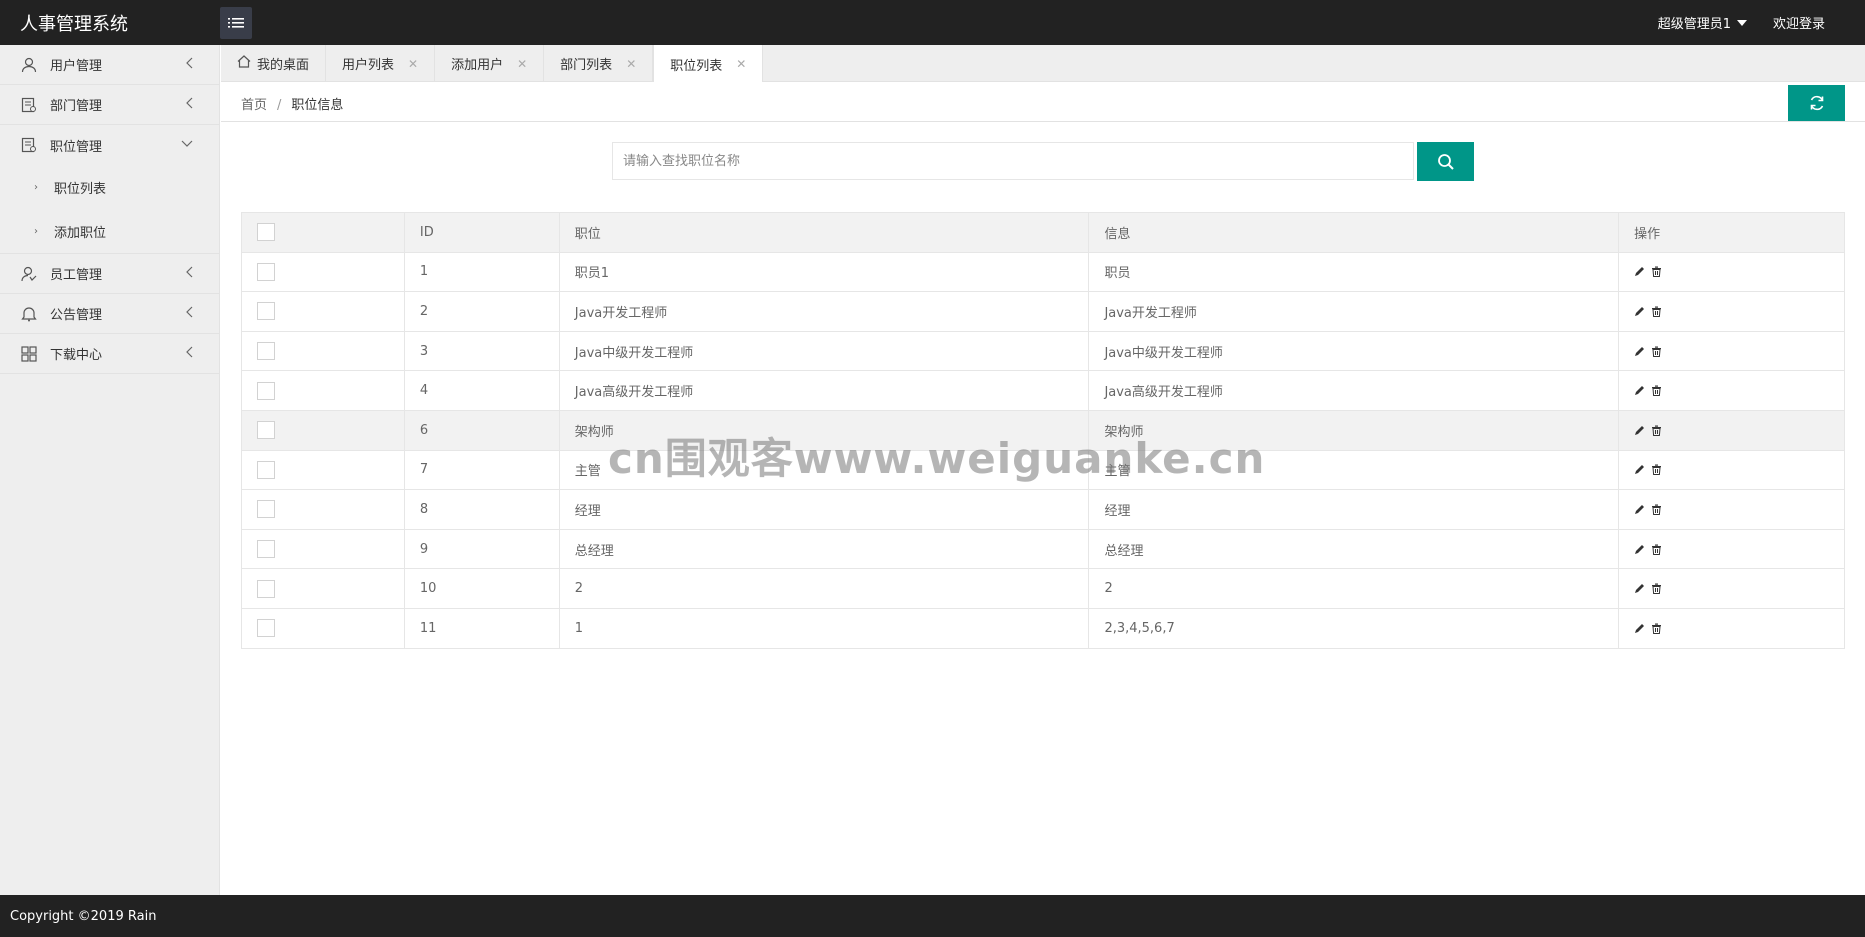 The width and height of the screenshot is (1865, 937). I want to click on cell-id: 7, so click(481, 470).